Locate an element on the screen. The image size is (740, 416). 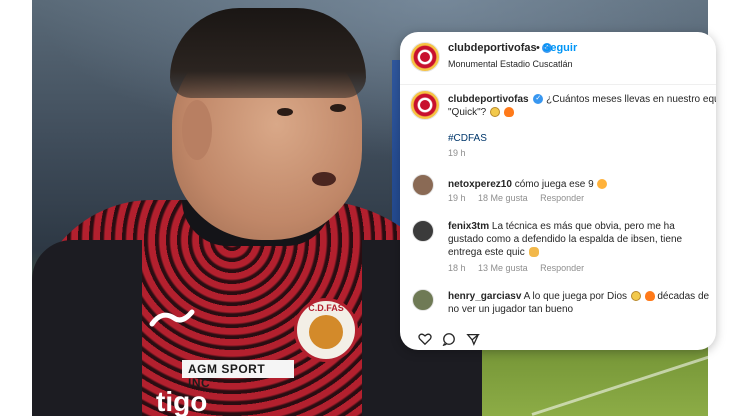
emoji-clap-icon is located at coordinates (533, 252).